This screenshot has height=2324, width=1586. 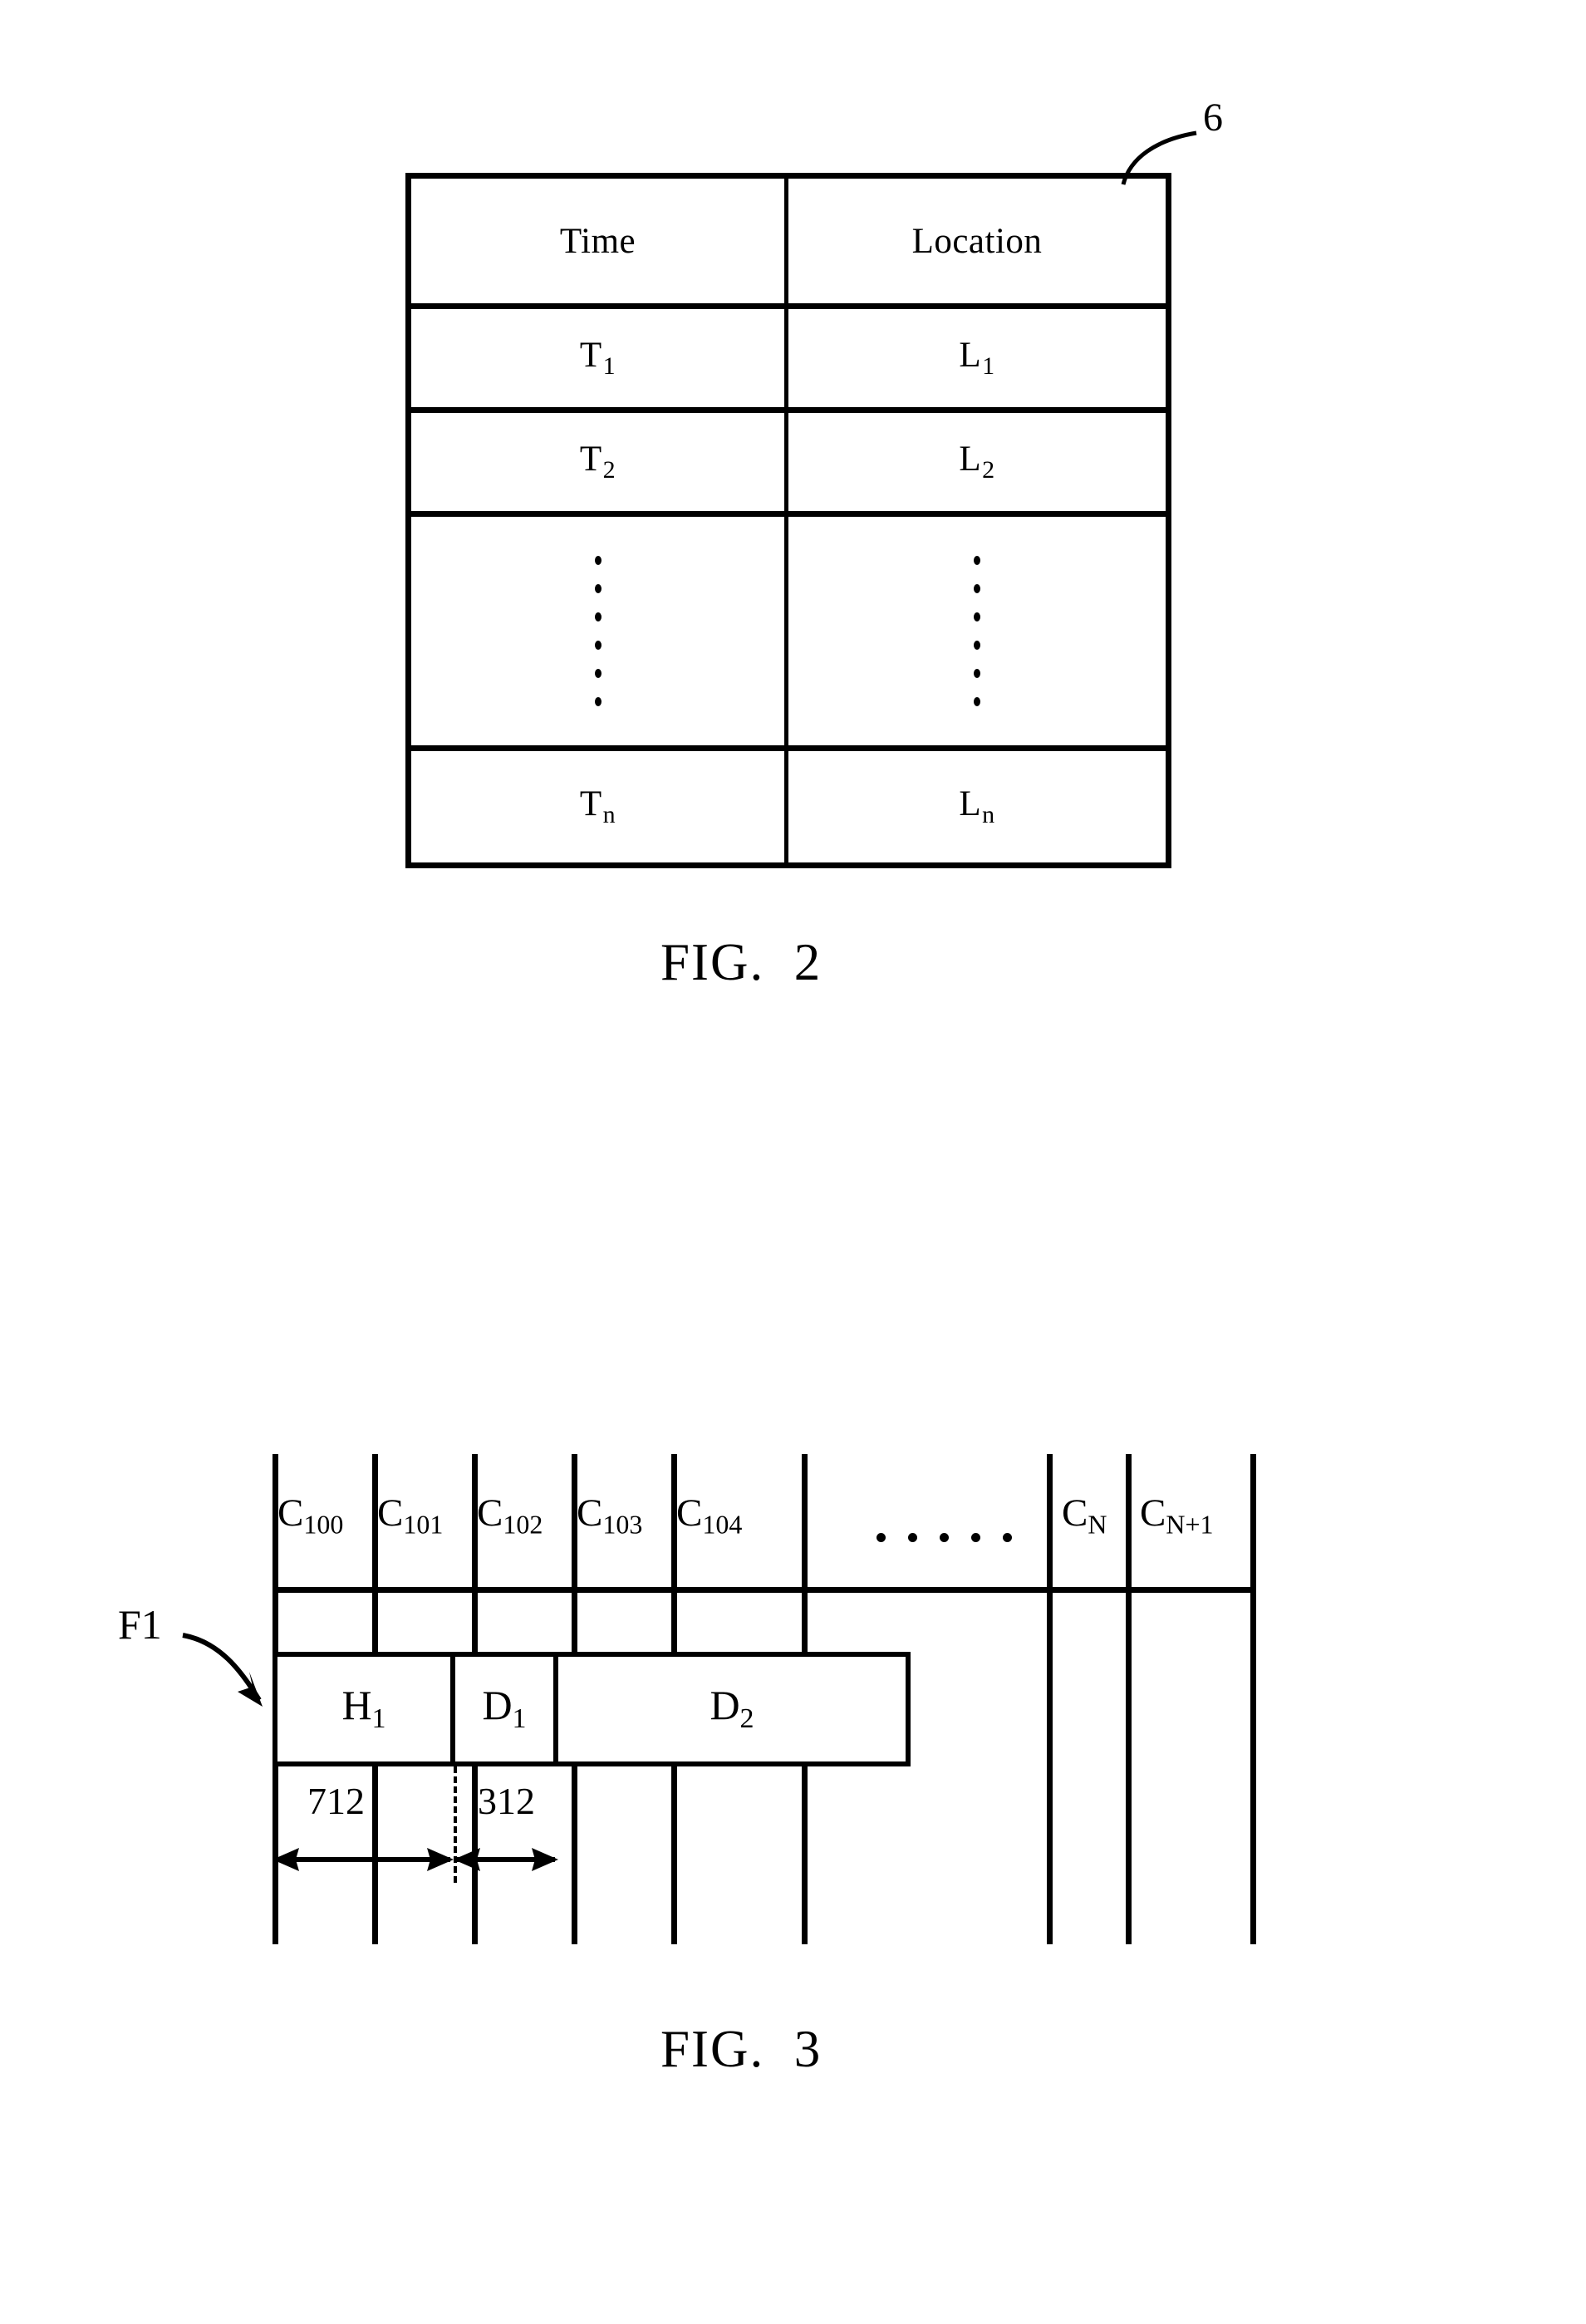 I want to click on cell-location-n: Ln, so click(x=977, y=806).